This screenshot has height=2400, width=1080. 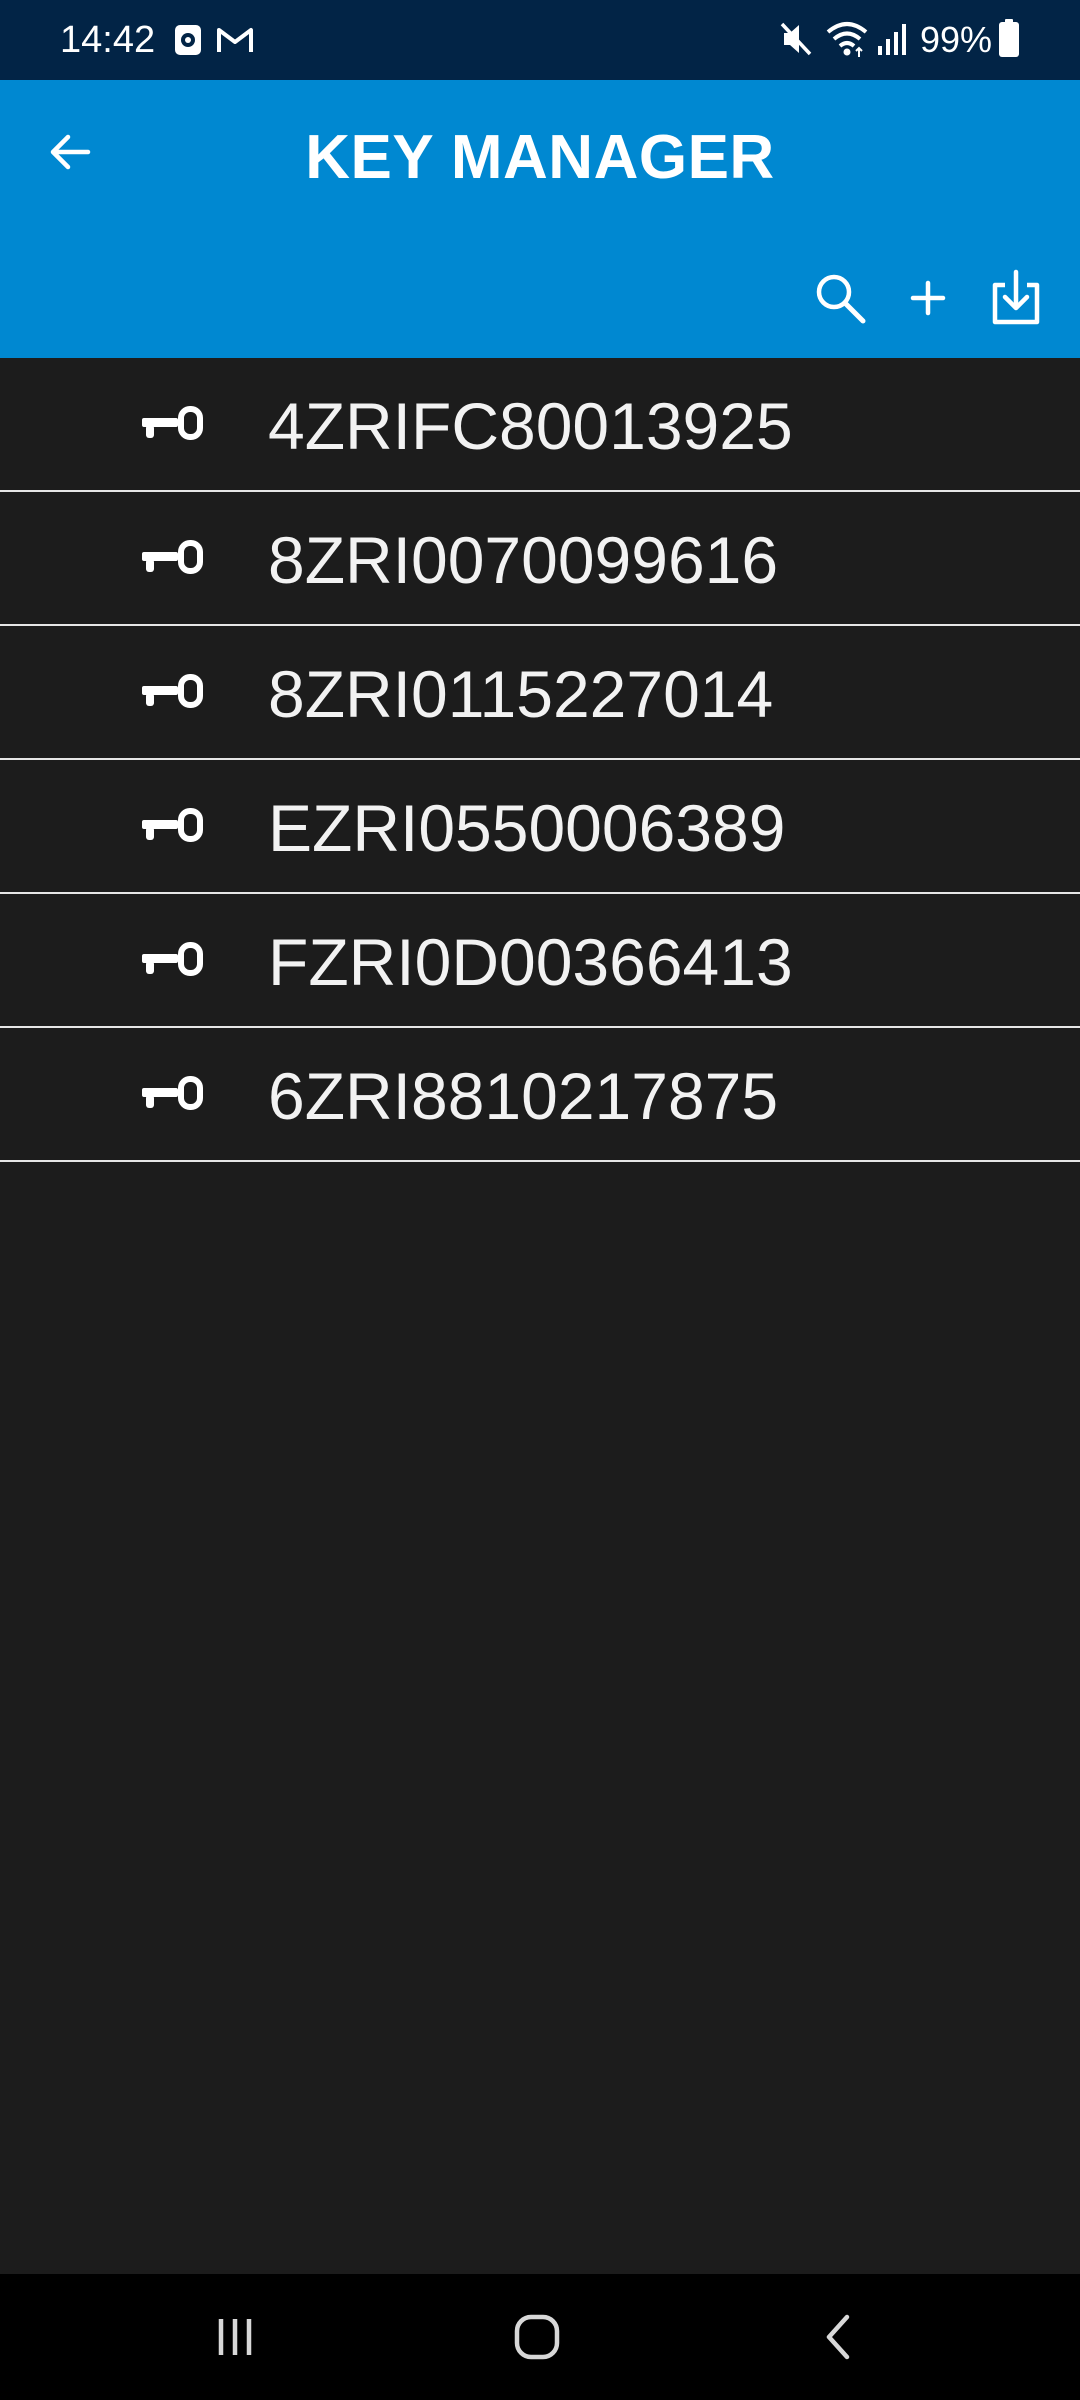 What do you see at coordinates (530, 426) in the screenshot?
I see `key-label: 4ZRIFC80013925` at bounding box center [530, 426].